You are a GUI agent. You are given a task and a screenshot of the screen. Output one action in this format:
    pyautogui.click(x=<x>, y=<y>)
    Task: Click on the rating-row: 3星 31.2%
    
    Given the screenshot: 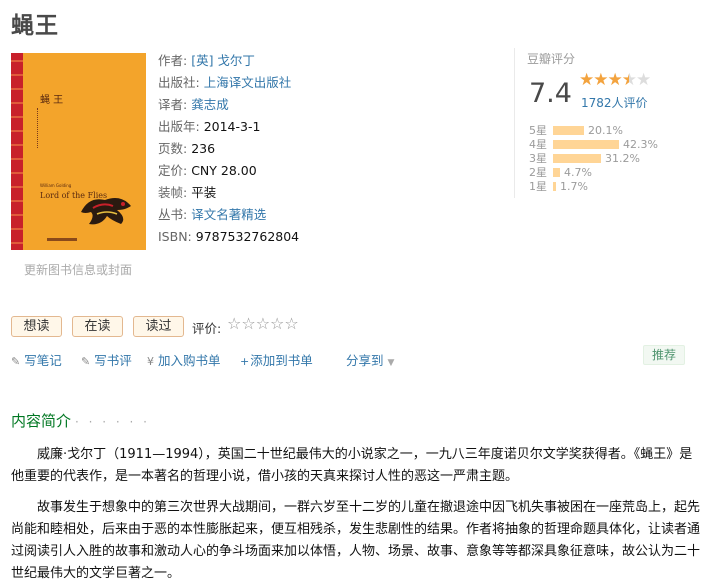 What is the action you would take?
    pyautogui.click(x=593, y=159)
    